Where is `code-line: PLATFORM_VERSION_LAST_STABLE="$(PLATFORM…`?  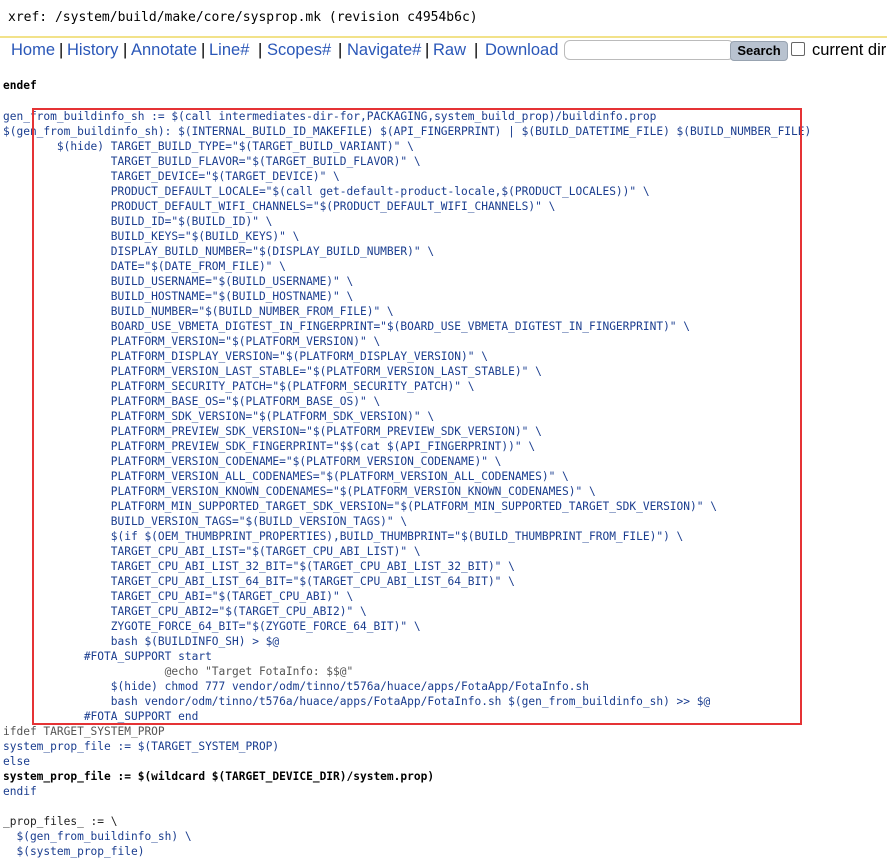 code-line: PLATFORM_VERSION_LAST_STABLE="$(PLATFORM… is located at coordinates (272, 371).